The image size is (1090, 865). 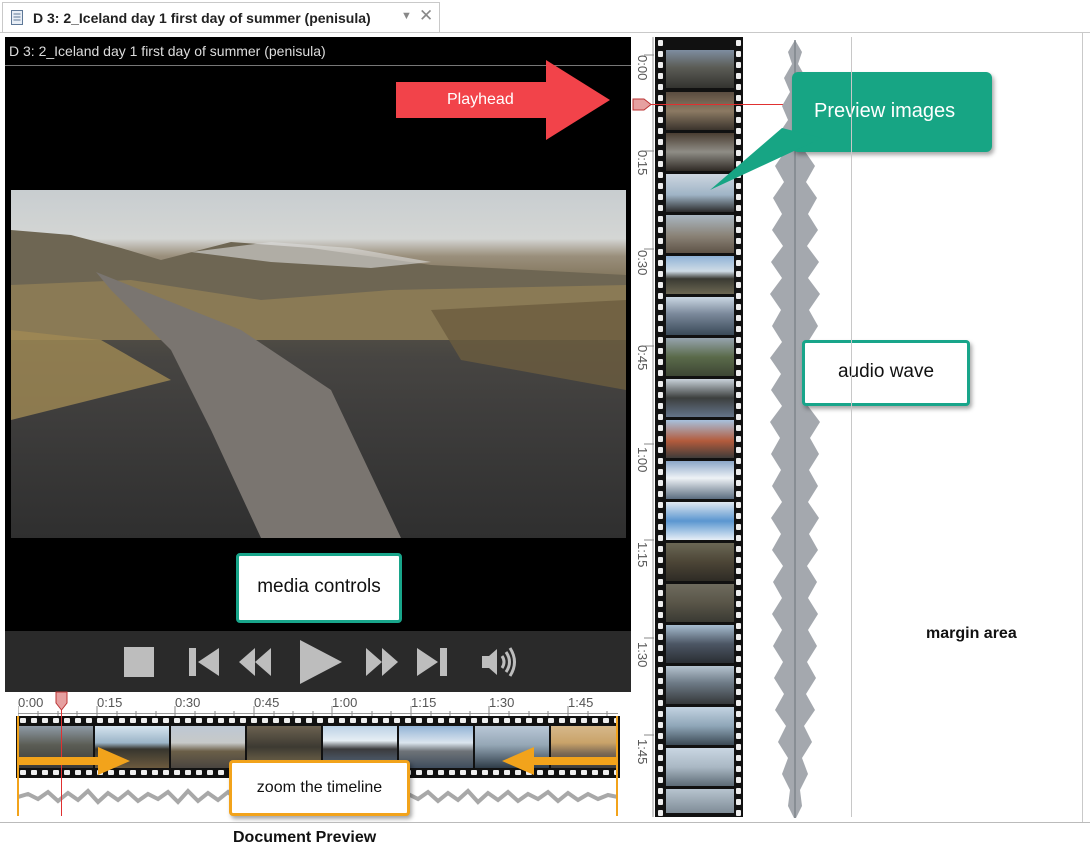 What do you see at coordinates (318, 721) in the screenshot?
I see `filmstrip-sprockets-top` at bounding box center [318, 721].